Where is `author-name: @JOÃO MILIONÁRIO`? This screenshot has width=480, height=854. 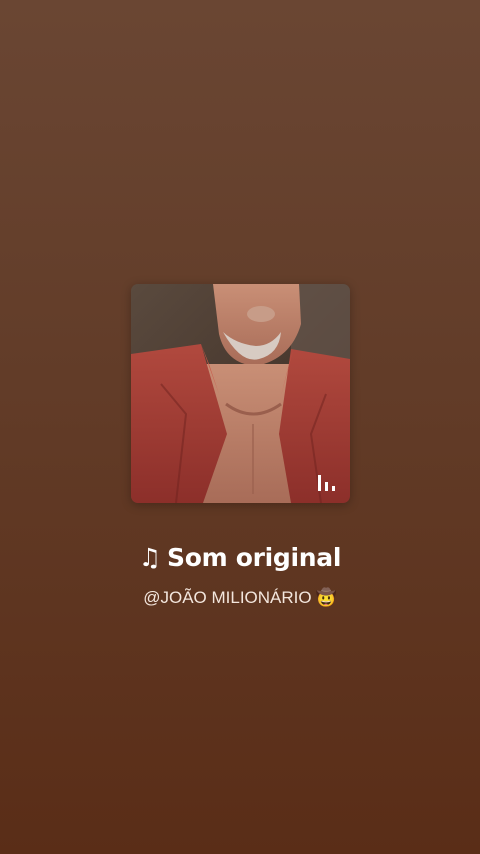
author-name: @JOÃO MILIONÁRIO is located at coordinates (227, 597).